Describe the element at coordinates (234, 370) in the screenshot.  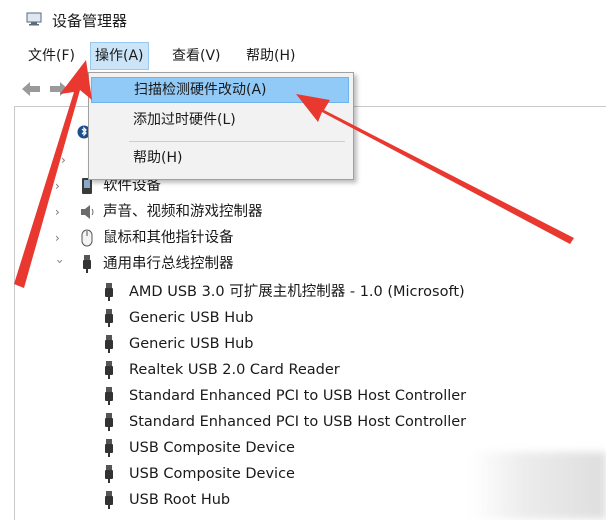
I see `usb-device-label: Realtek USB 2.0 Card Reader` at that location.